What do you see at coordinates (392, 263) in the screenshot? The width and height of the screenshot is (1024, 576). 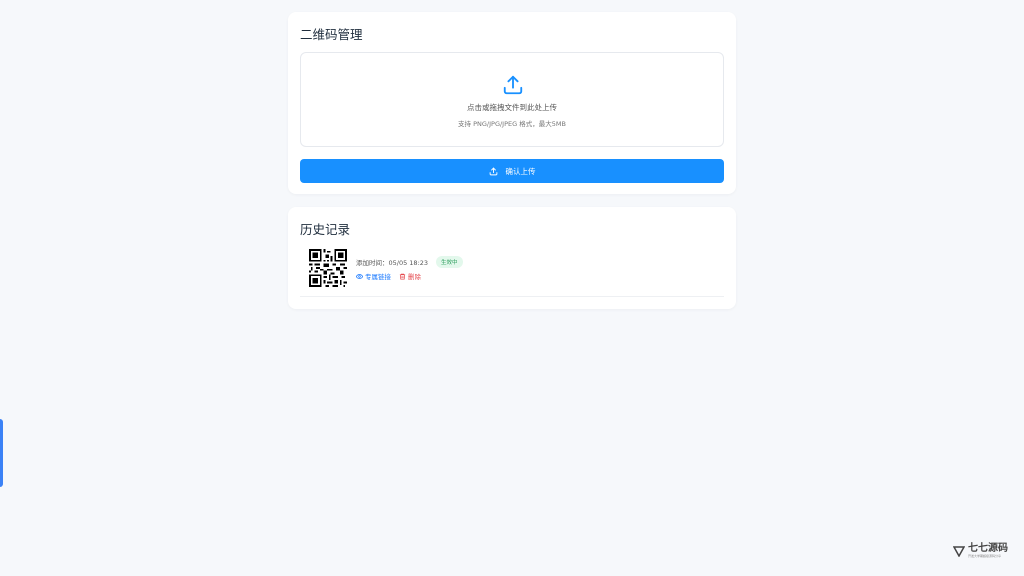 I see `added-time: 添加时间：05/05 18:23` at bounding box center [392, 263].